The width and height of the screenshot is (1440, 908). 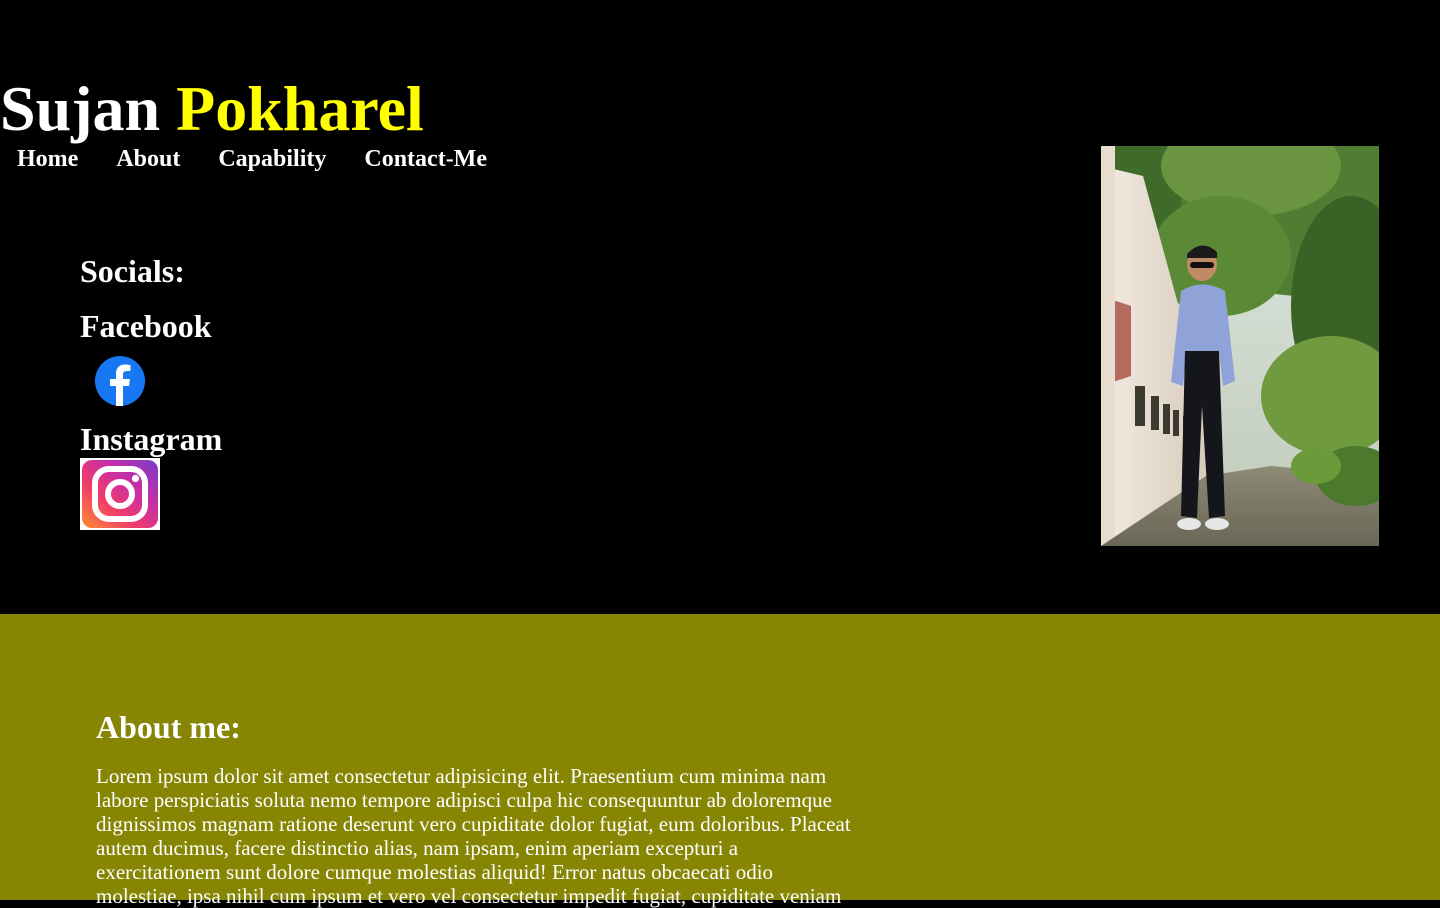 I want to click on socials-heading: Socials:, so click(x=132, y=271).